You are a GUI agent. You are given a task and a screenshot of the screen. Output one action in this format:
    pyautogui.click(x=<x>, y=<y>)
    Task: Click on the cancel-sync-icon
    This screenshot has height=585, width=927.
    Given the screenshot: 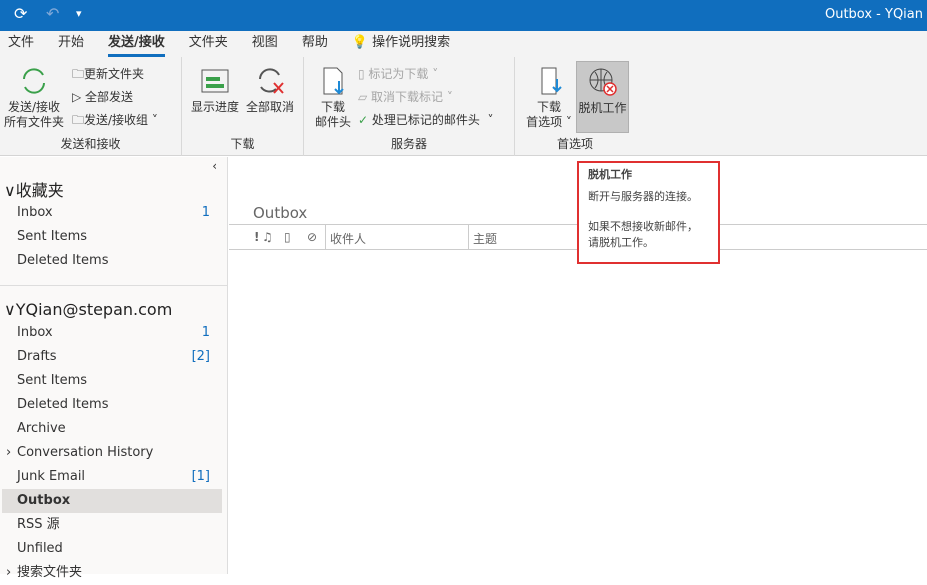 What is the action you would take?
    pyautogui.click(x=271, y=81)
    